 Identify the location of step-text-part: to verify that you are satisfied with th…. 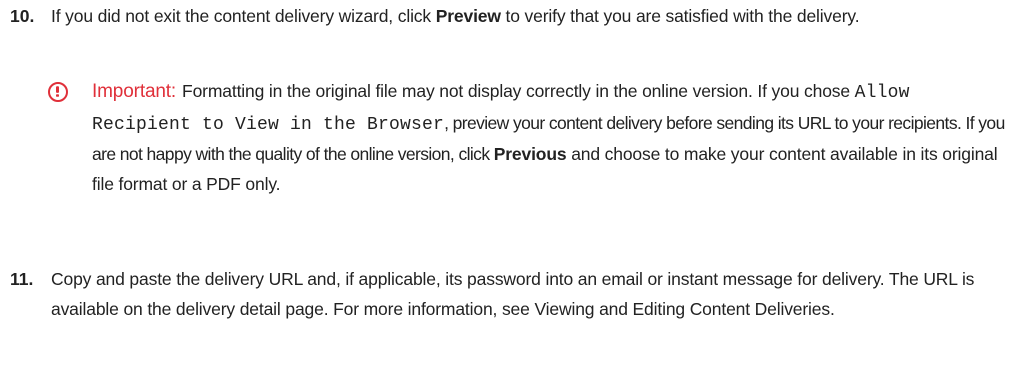
(680, 16).